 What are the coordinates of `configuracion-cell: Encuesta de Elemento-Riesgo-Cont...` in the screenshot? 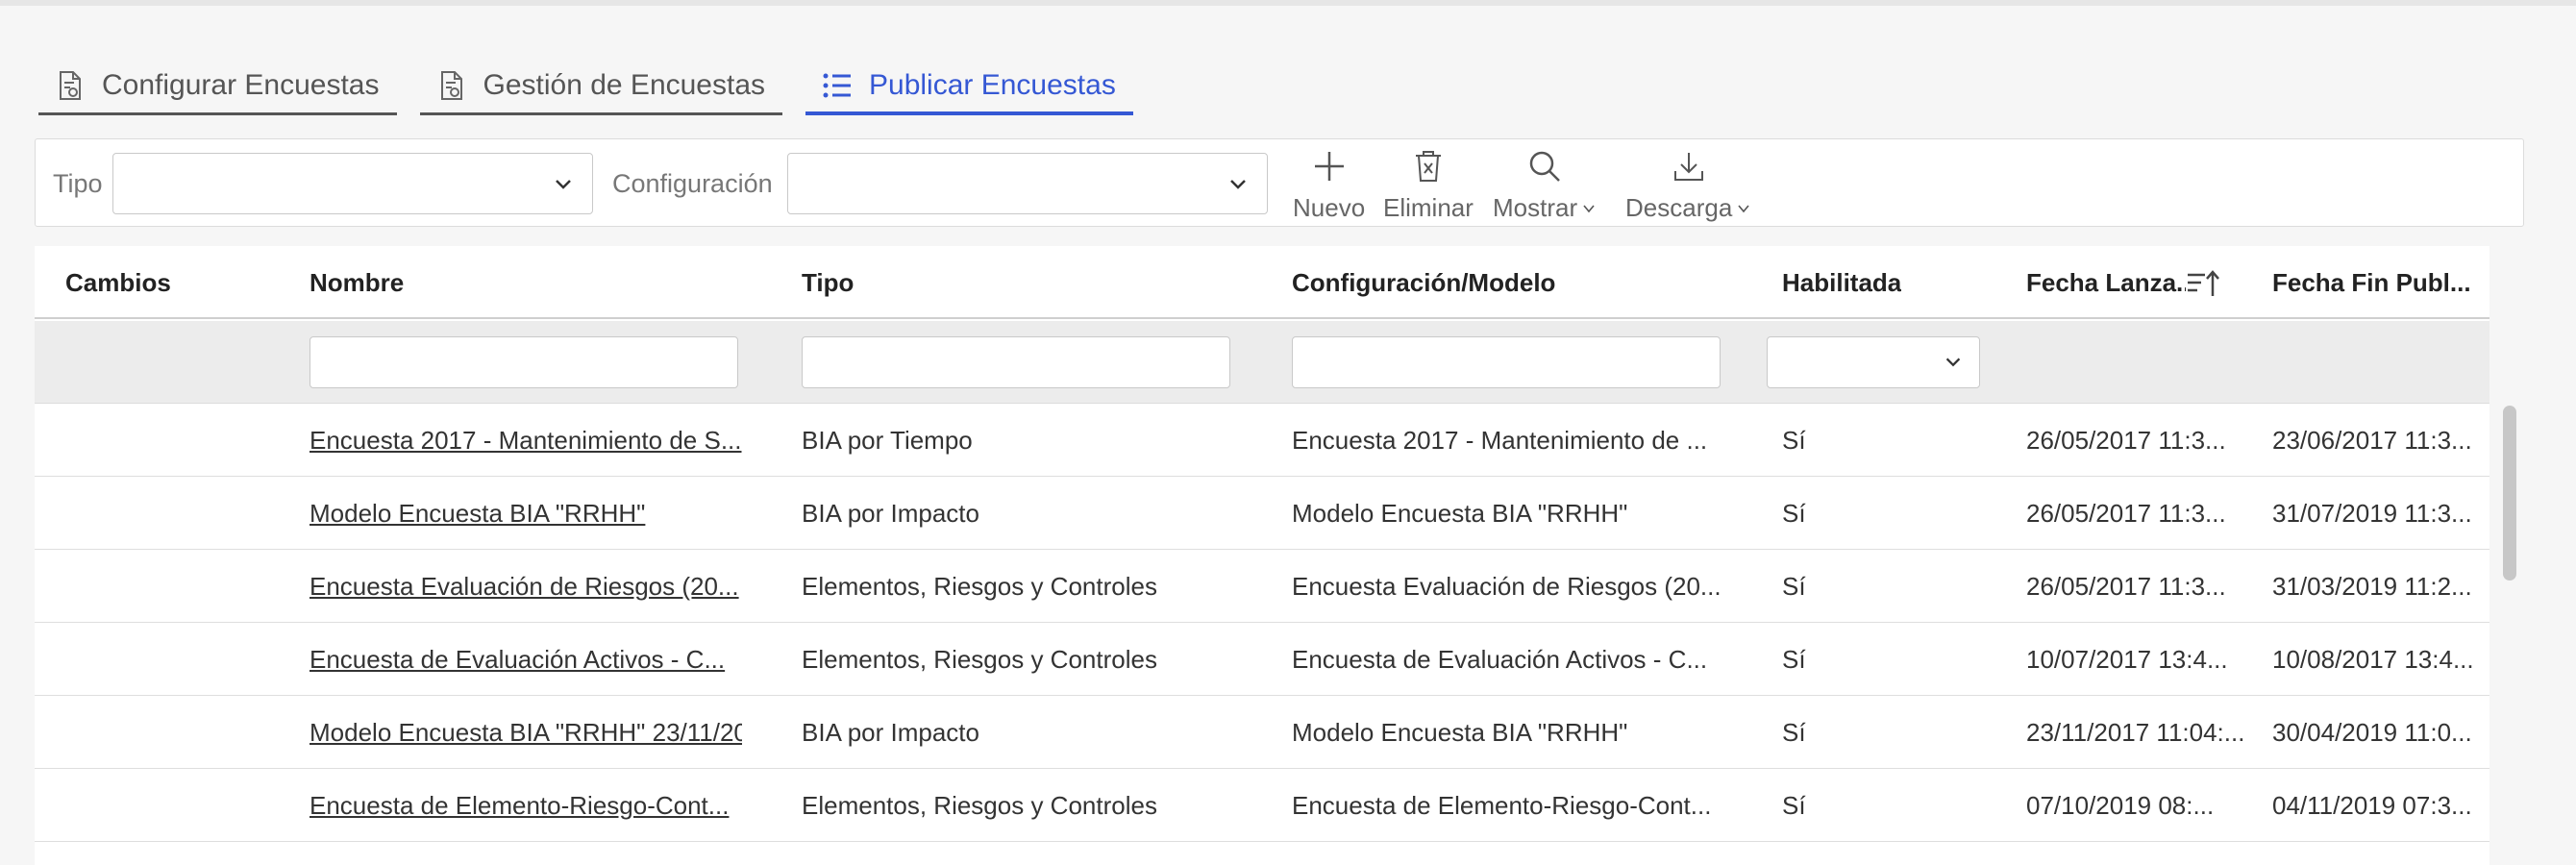 It's located at (1502, 805).